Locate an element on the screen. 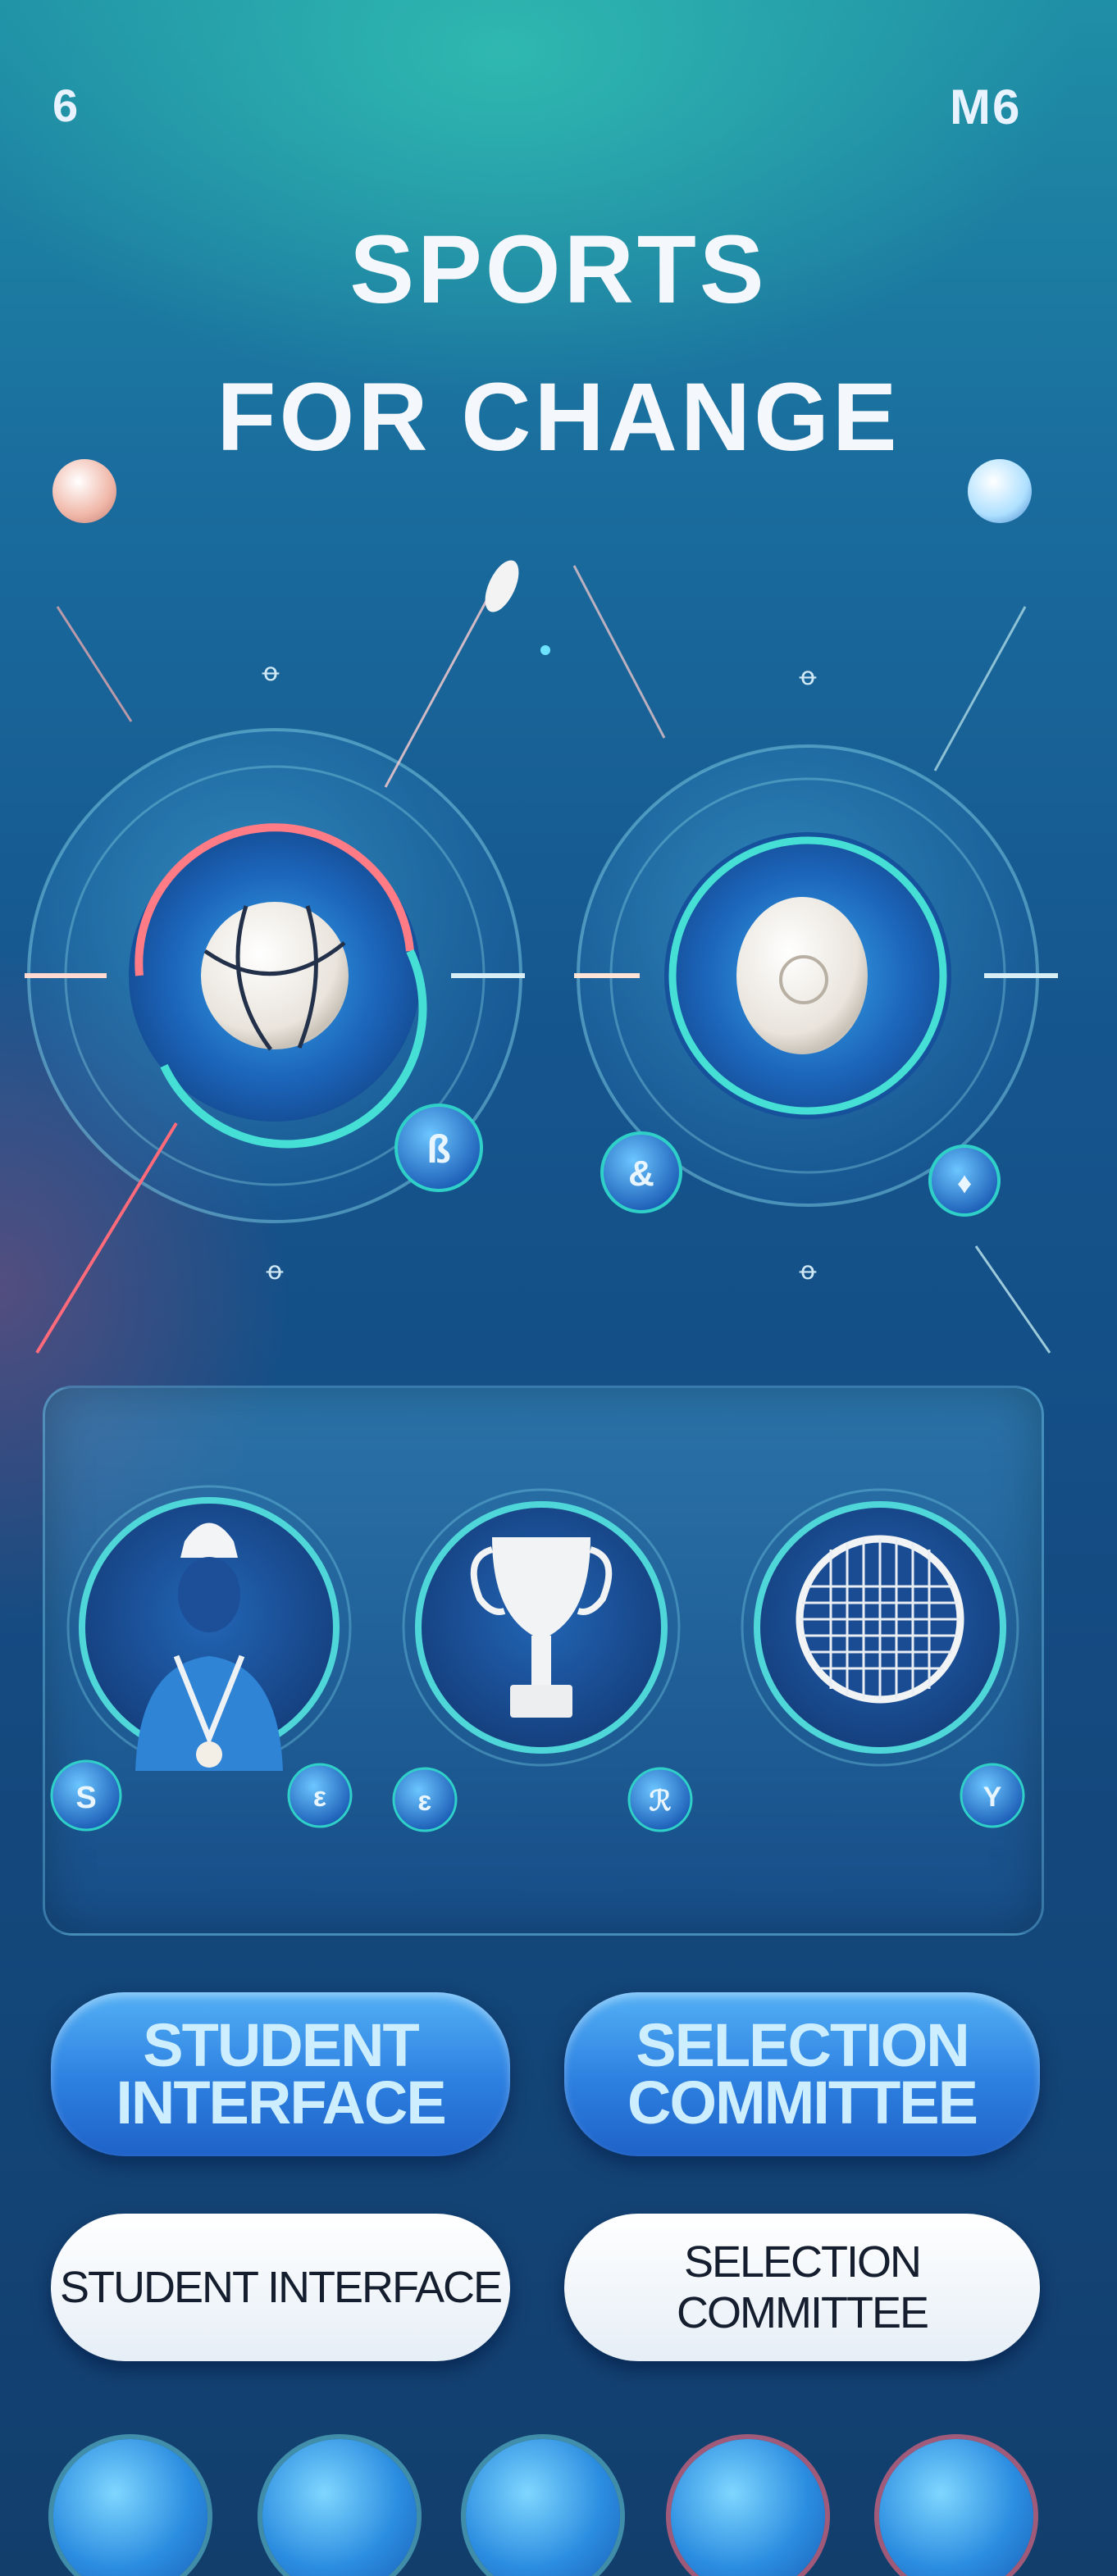 The image size is (1117, 2576). student-interface-button: STUDENT INTERFACE is located at coordinates (281, 2074).